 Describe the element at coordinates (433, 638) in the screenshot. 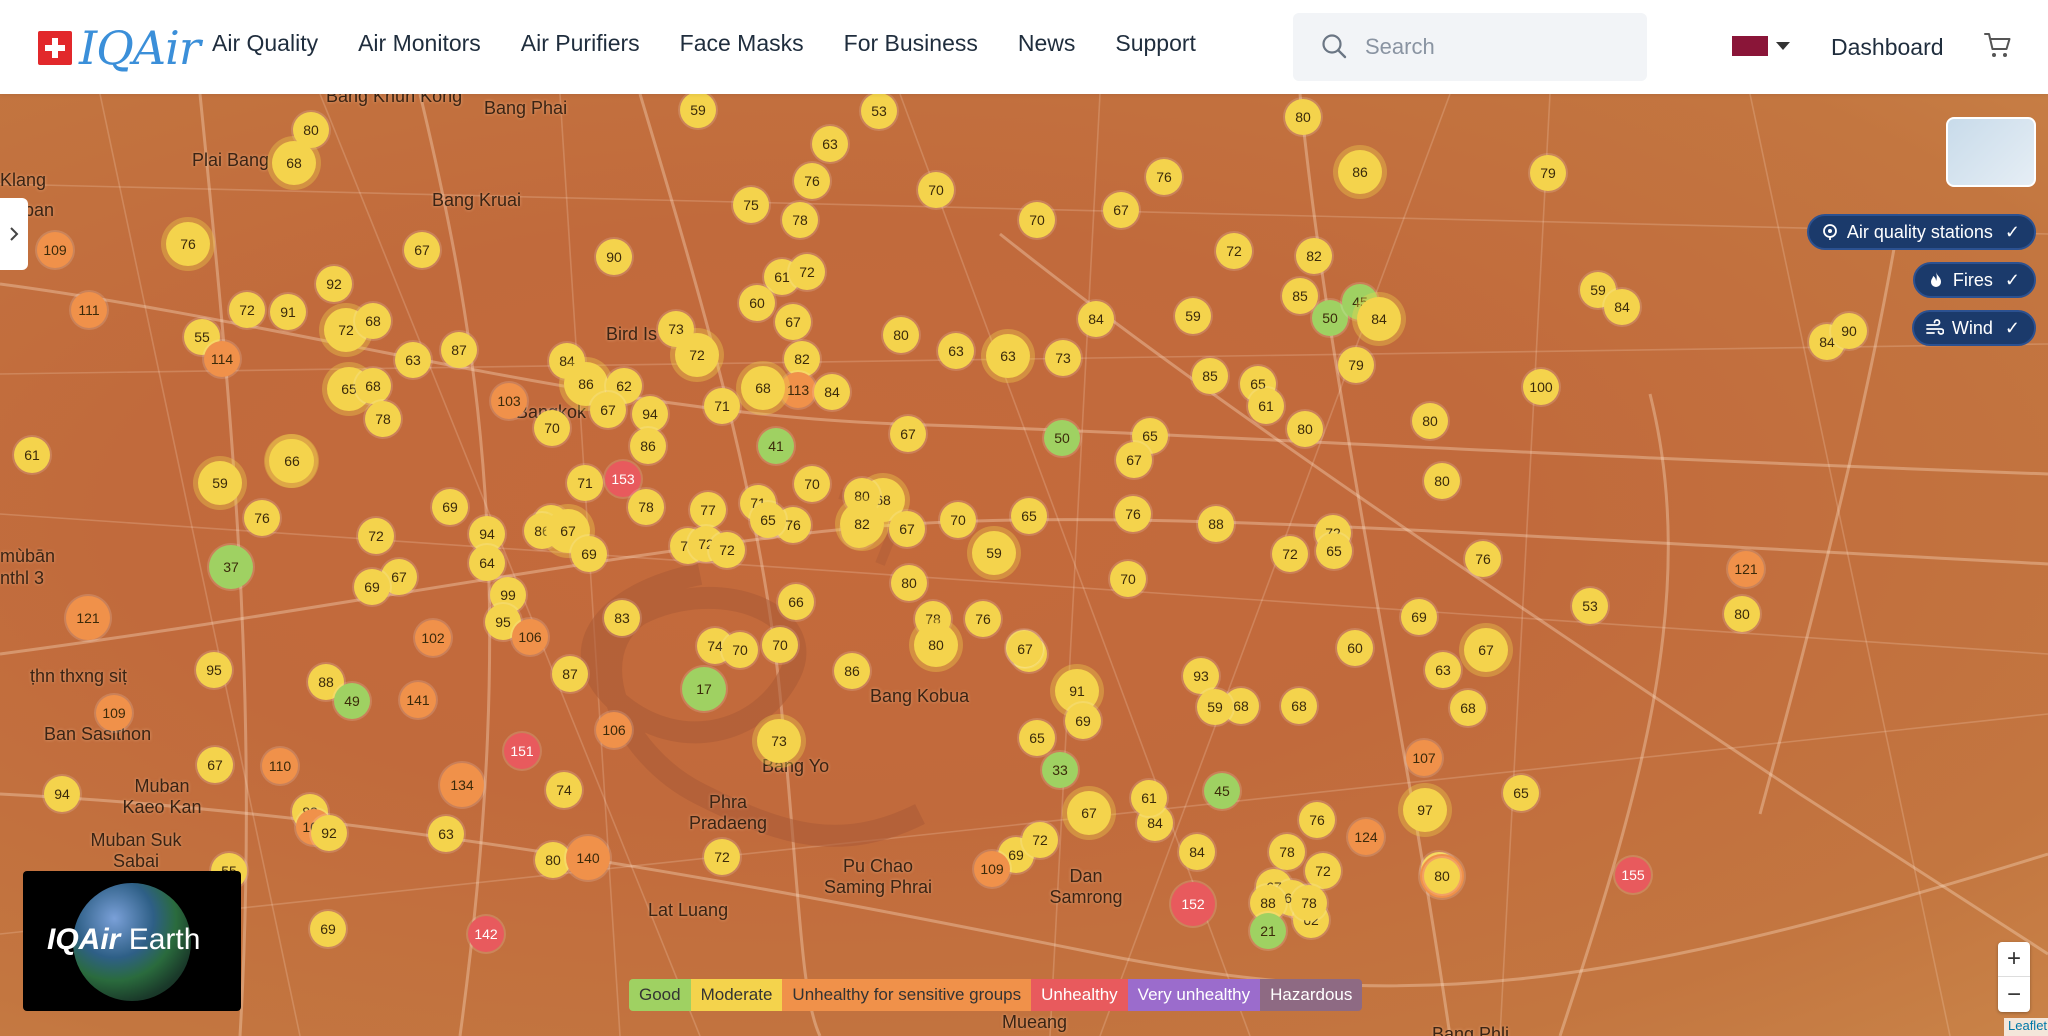

I see `station-marker: 102` at that location.